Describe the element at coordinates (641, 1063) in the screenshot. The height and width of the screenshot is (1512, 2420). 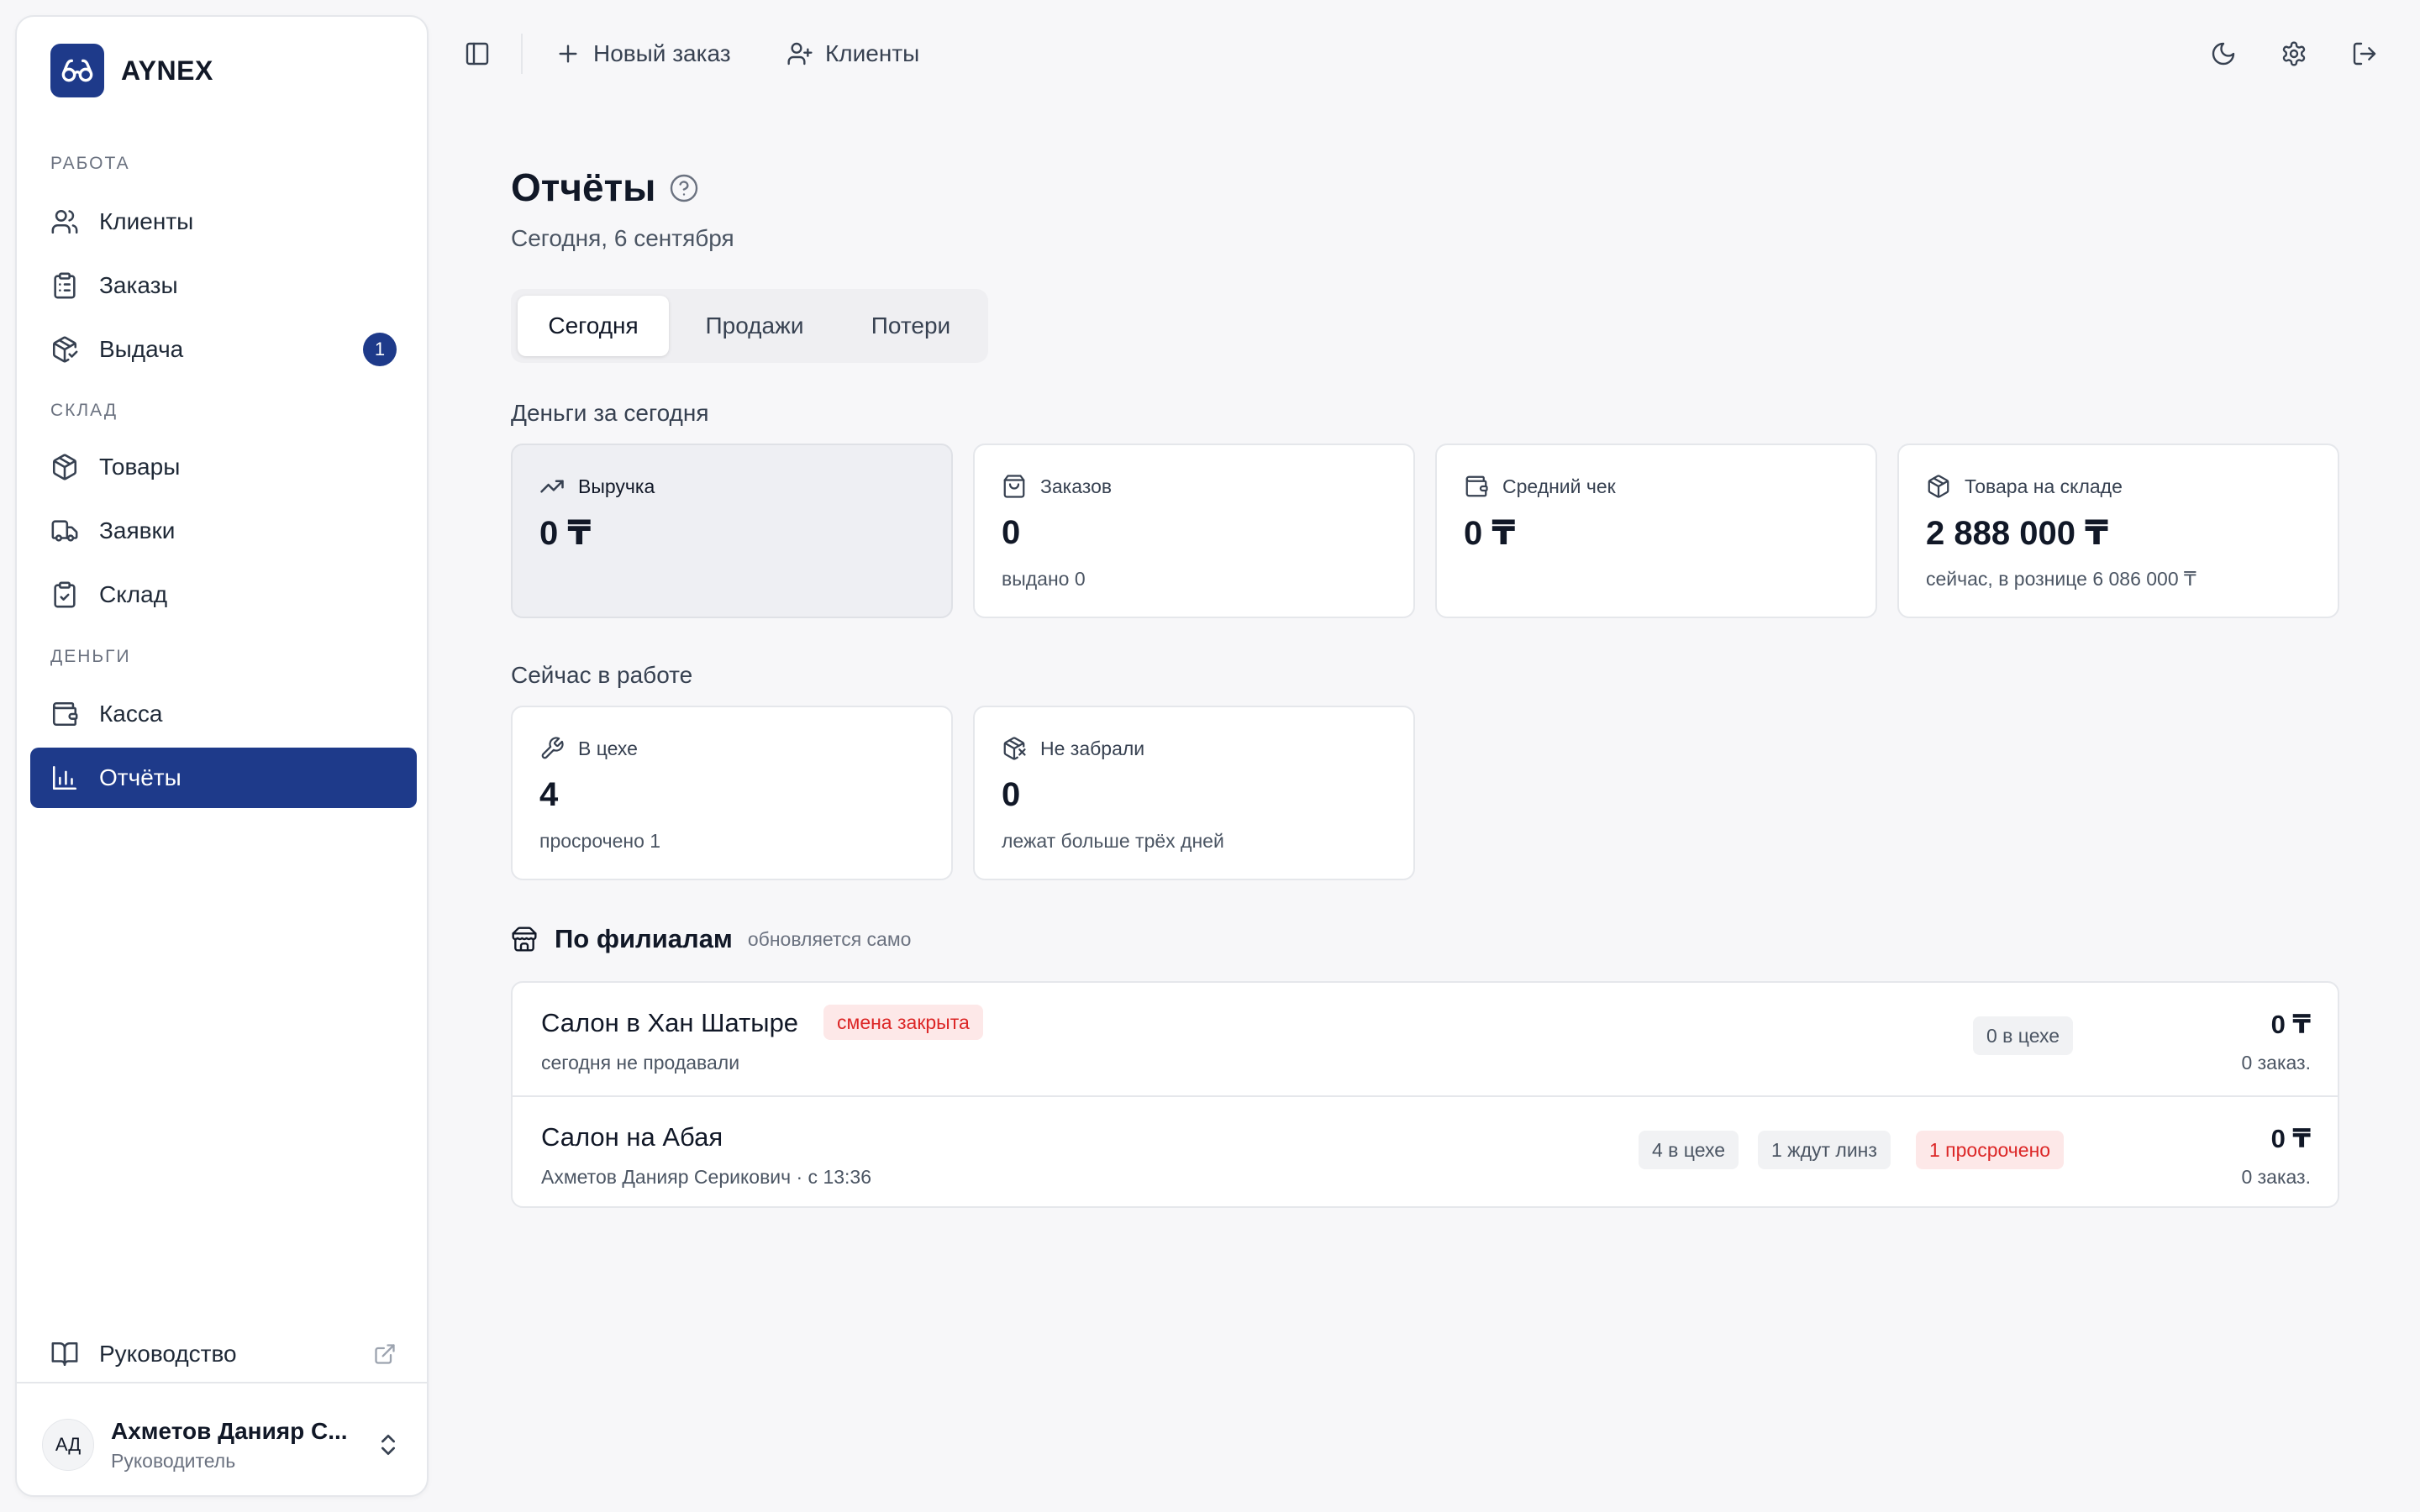
I see `branch-sub: сегодня не продавали` at that location.